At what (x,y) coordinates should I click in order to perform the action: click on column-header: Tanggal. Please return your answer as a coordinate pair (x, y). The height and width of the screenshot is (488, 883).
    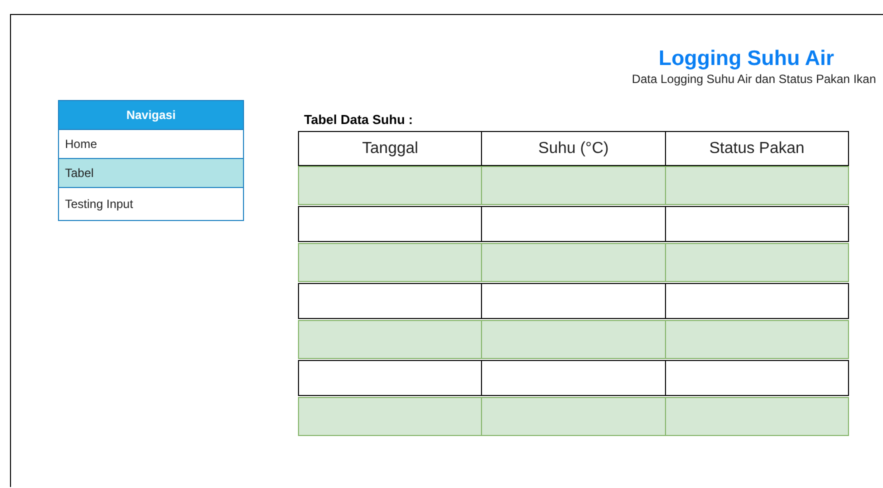
    Looking at the image, I should click on (390, 148).